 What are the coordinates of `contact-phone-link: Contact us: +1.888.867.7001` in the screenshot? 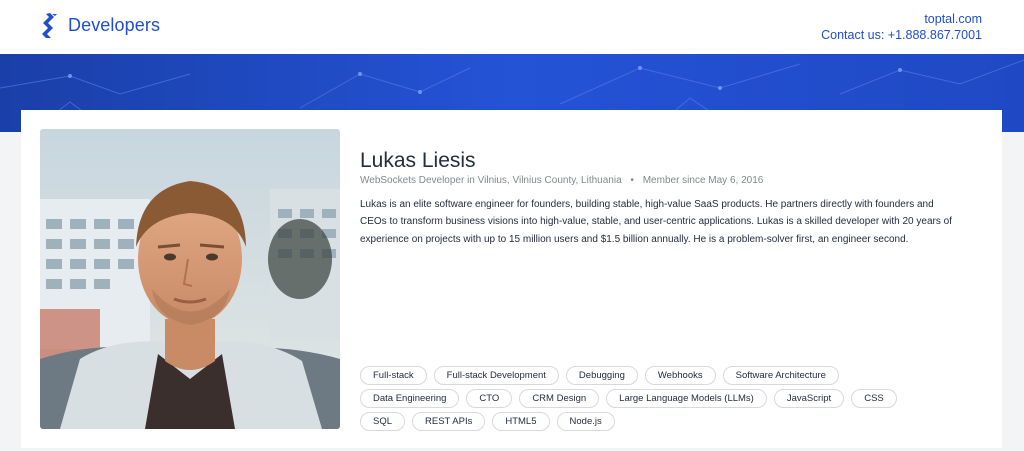 It's located at (901, 35).